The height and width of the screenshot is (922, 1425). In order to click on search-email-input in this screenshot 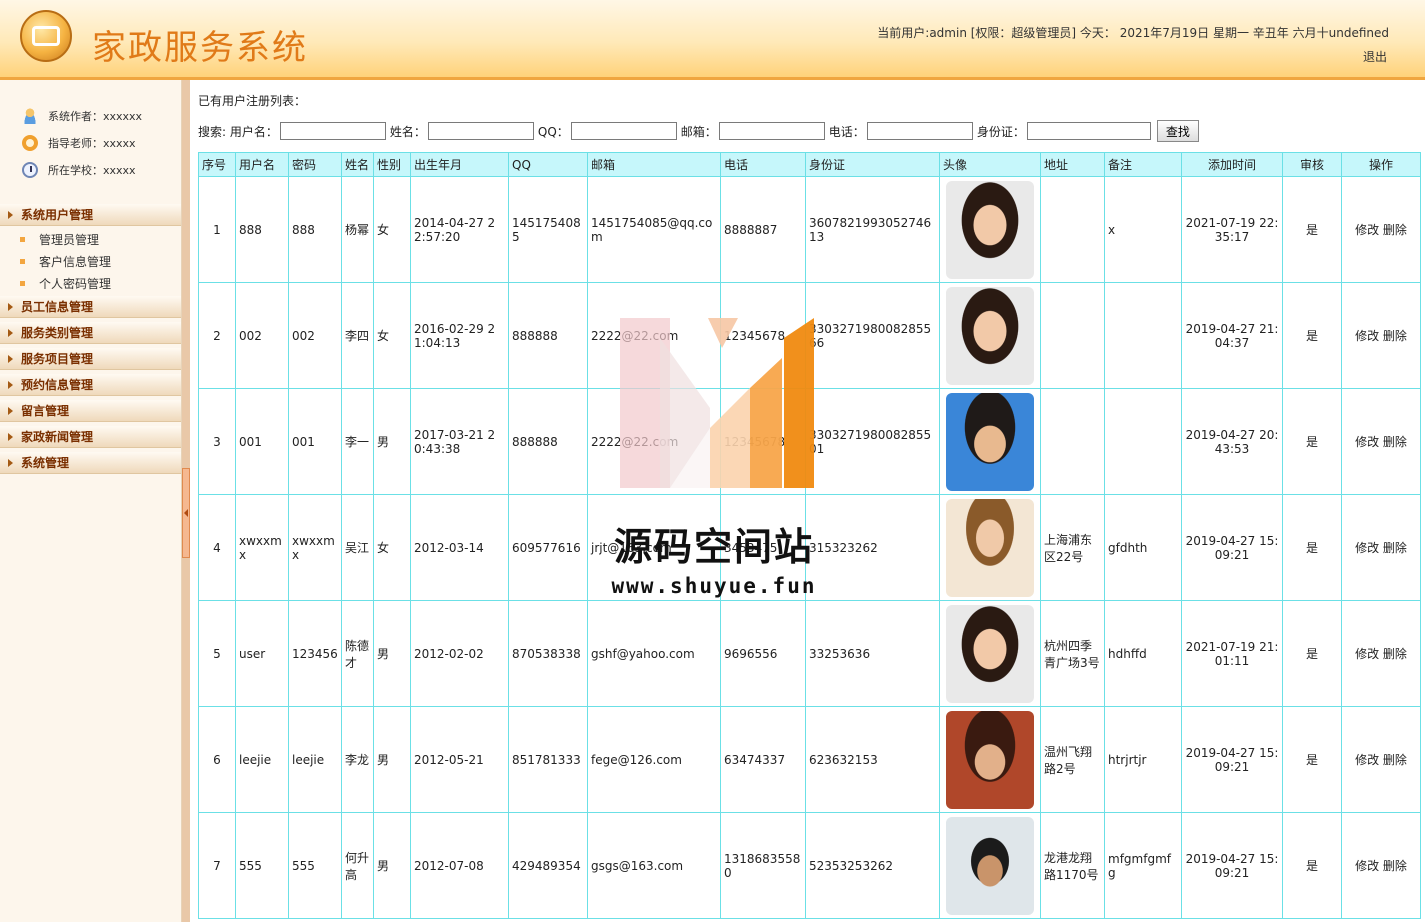, I will do `click(771, 131)`.